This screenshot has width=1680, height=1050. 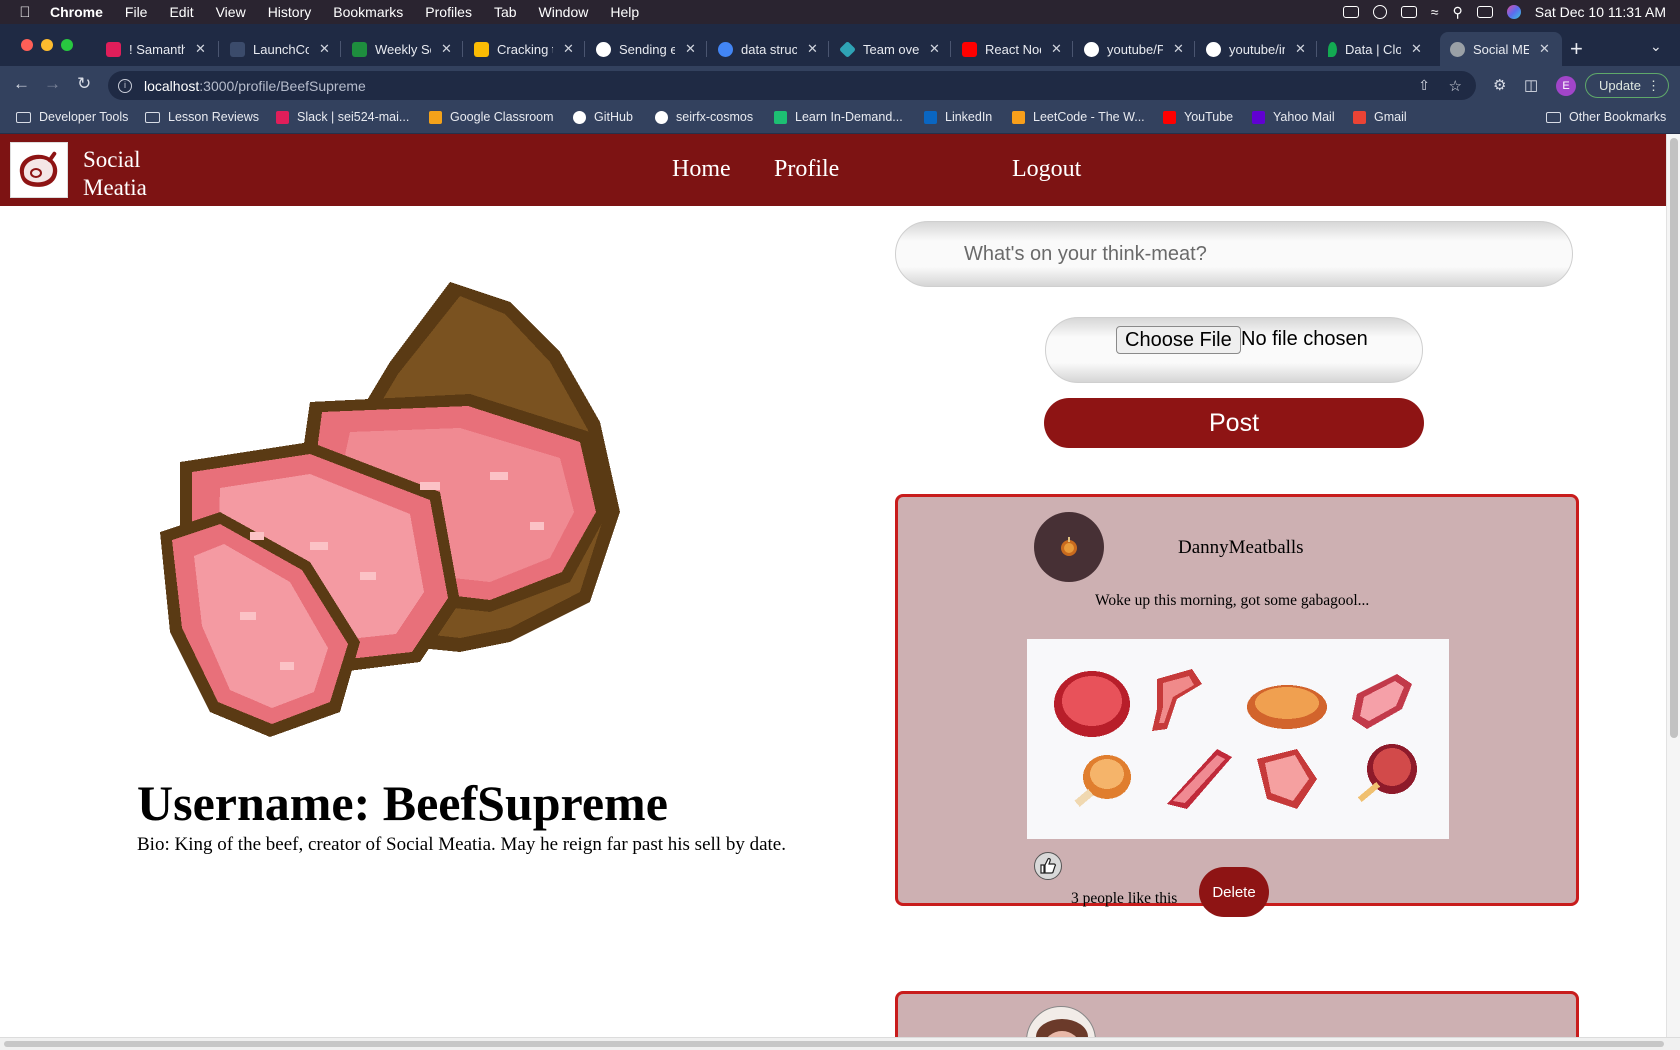 What do you see at coordinates (67, 45) in the screenshot?
I see `window-zoom-button` at bounding box center [67, 45].